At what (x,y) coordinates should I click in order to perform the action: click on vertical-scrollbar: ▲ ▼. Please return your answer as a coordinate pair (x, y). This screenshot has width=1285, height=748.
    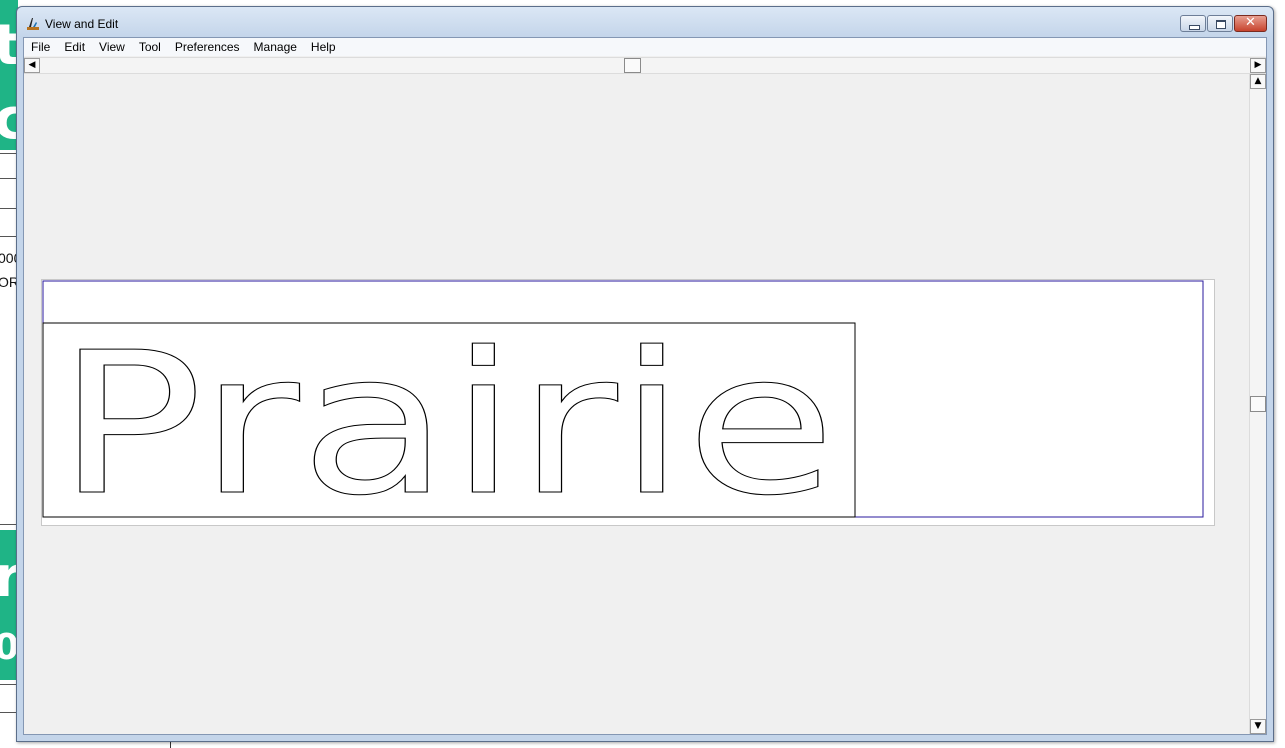
    Looking at the image, I should click on (1257, 404).